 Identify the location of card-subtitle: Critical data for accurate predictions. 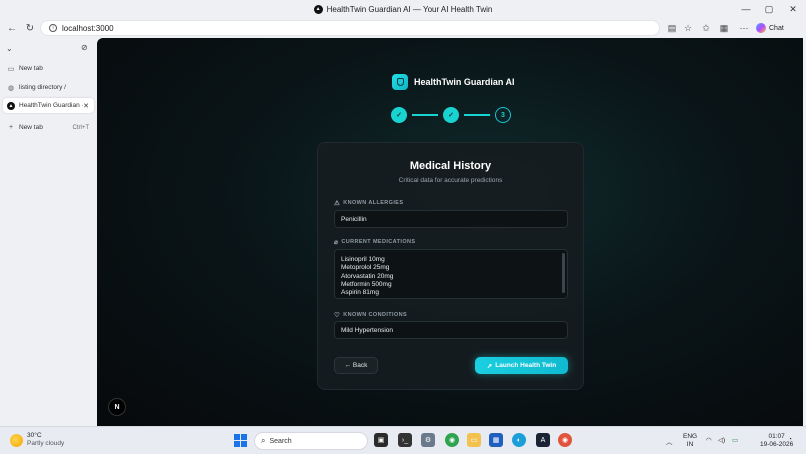
(450, 180).